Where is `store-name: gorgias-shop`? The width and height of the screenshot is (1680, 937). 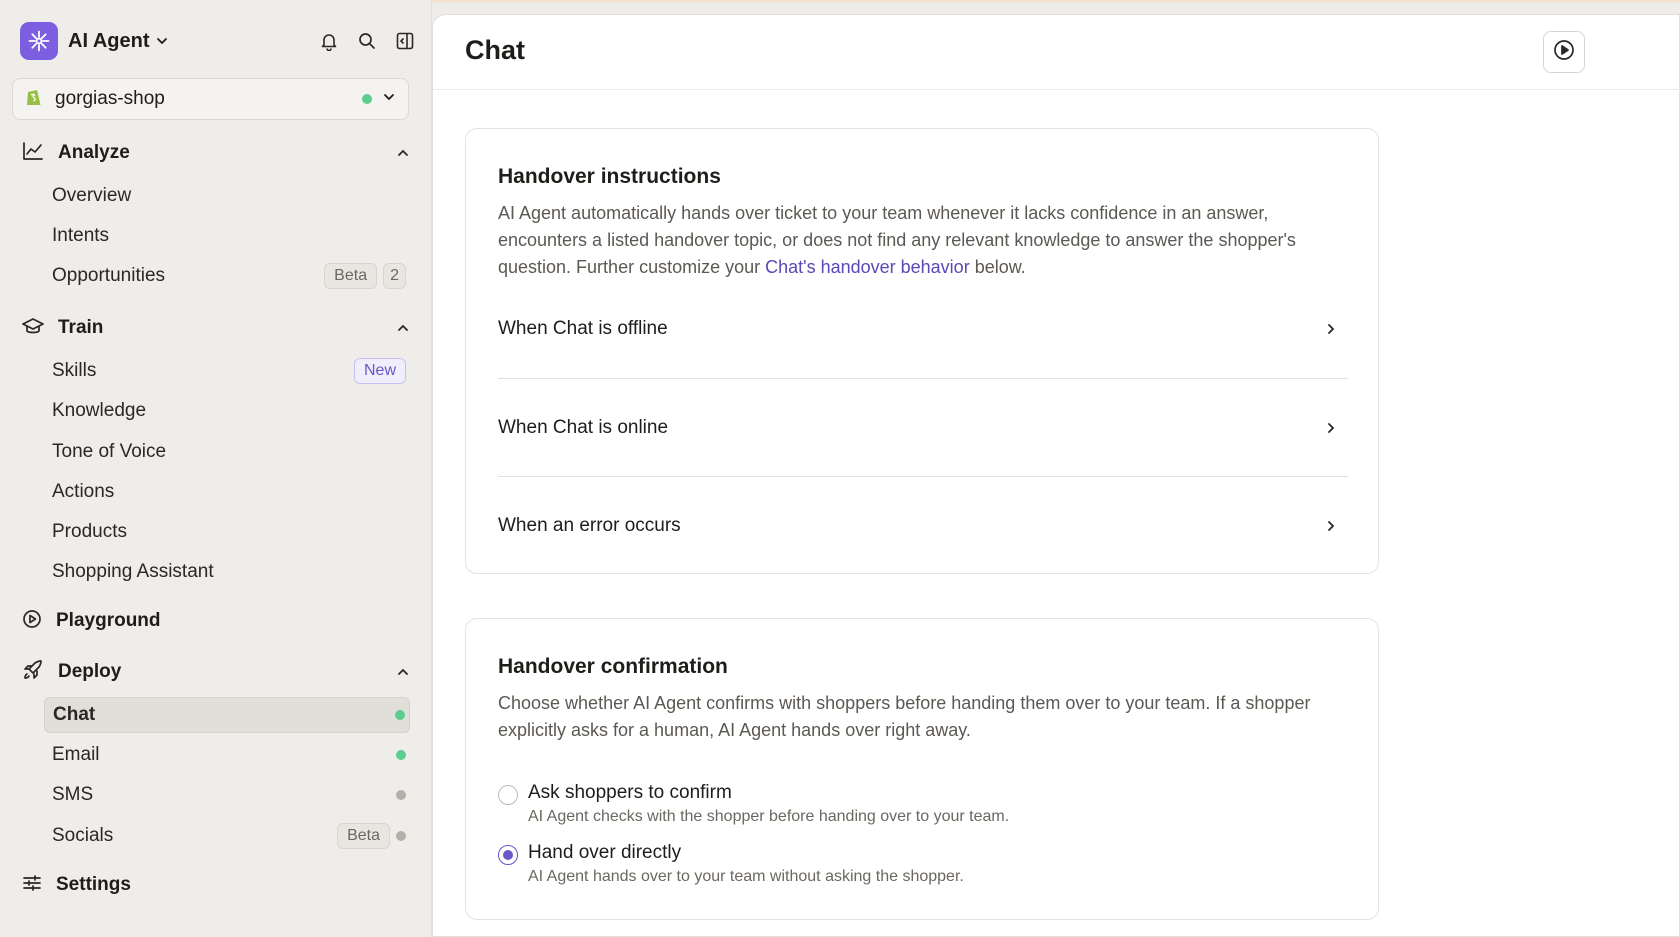
store-name: gorgias-shop is located at coordinates (110, 98).